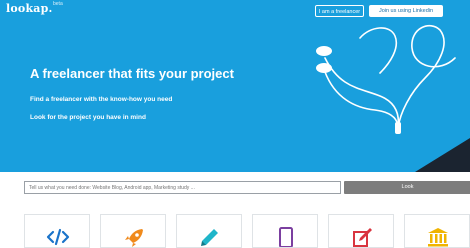  What do you see at coordinates (407, 187) in the screenshot?
I see `look-button: Look` at bounding box center [407, 187].